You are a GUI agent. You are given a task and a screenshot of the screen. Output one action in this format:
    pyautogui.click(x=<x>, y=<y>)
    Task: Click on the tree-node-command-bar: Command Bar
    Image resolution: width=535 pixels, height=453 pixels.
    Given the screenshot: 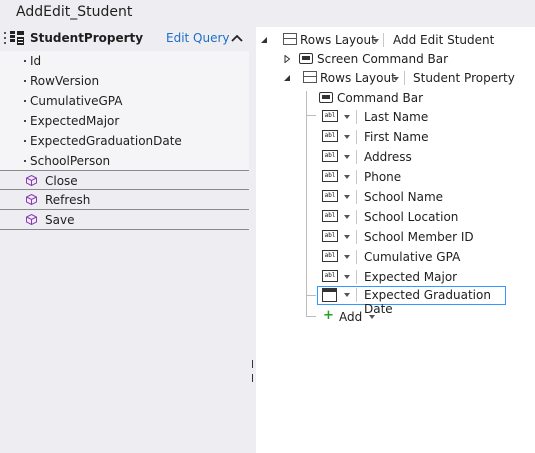 What is the action you would take?
    pyautogui.click(x=395, y=98)
    